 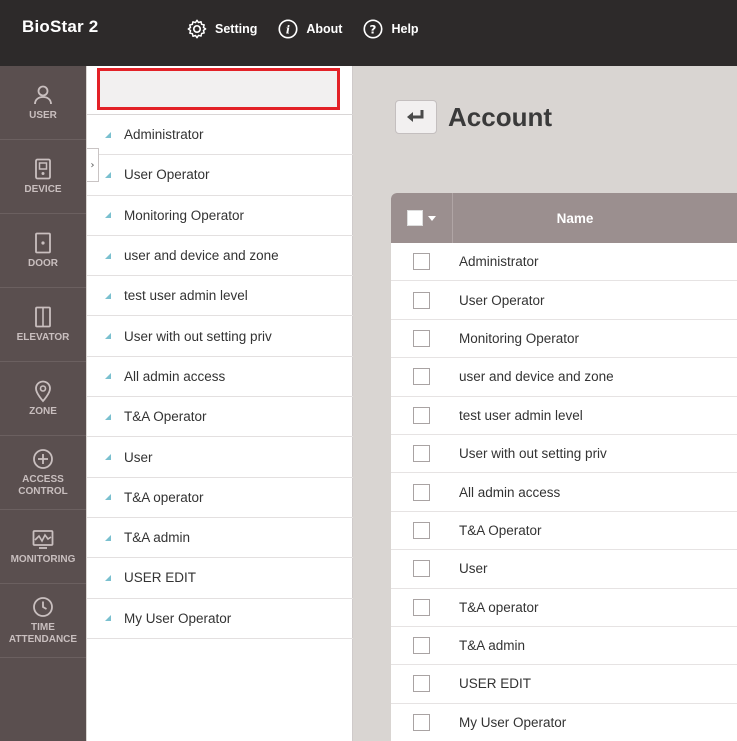 I want to click on table-row: T&A admin, so click(x=564, y=646).